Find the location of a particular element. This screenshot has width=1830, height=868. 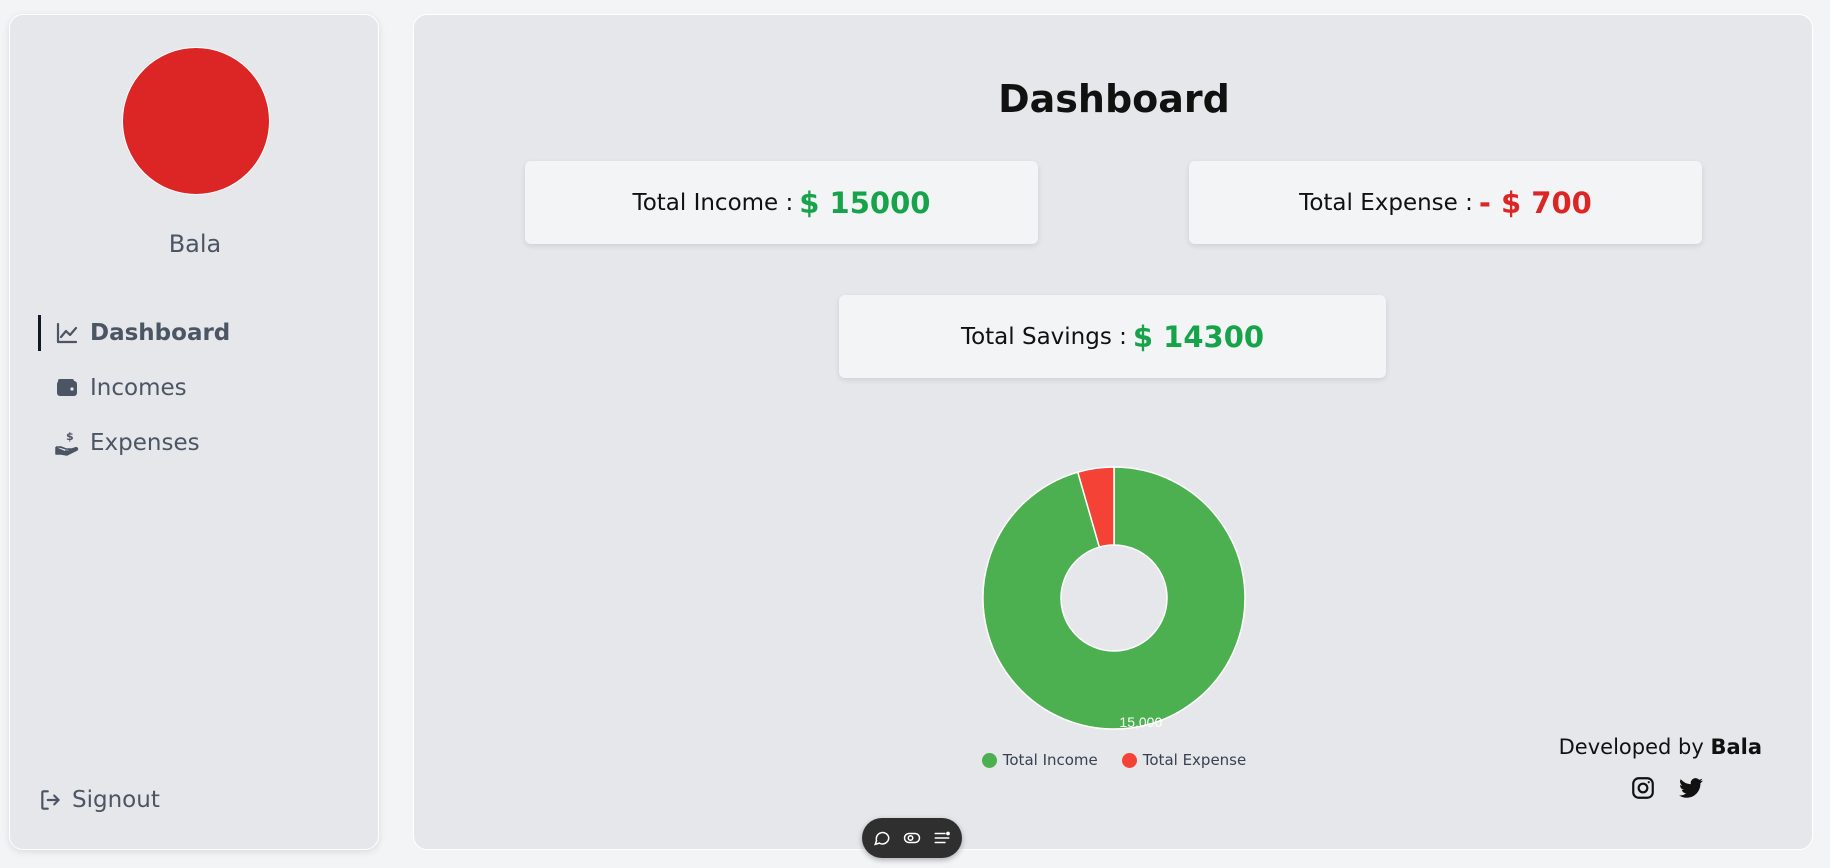

signout-button: Signout is located at coordinates (99, 800).